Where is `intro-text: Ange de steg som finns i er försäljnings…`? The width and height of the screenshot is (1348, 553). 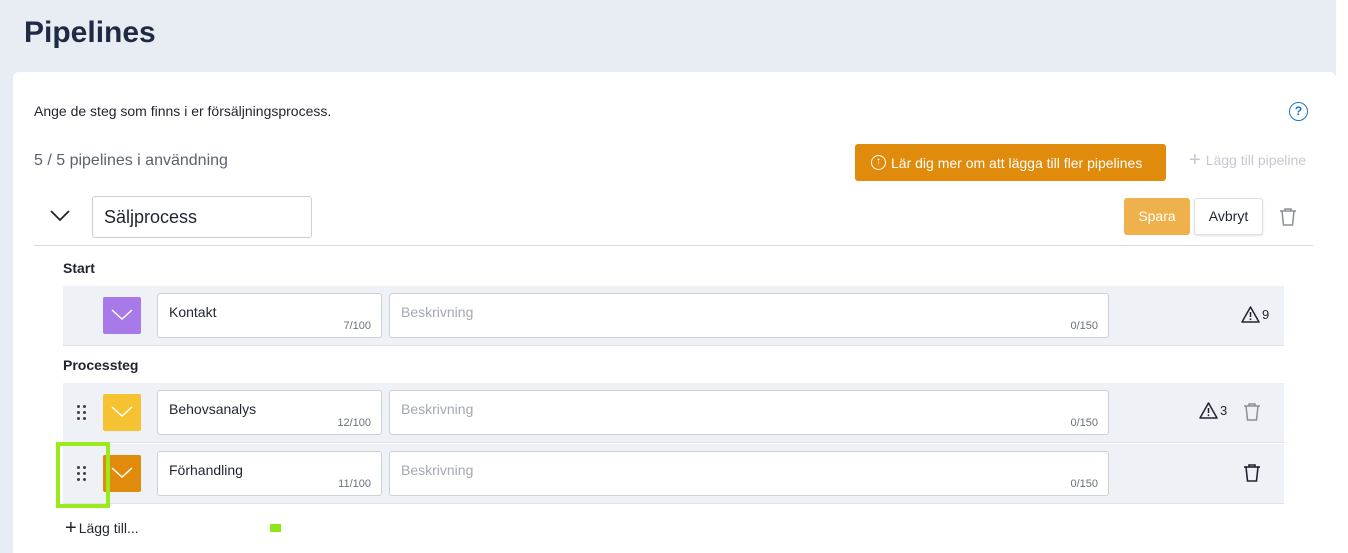
intro-text: Ange de steg som finns i er försäljnings… is located at coordinates (183, 111).